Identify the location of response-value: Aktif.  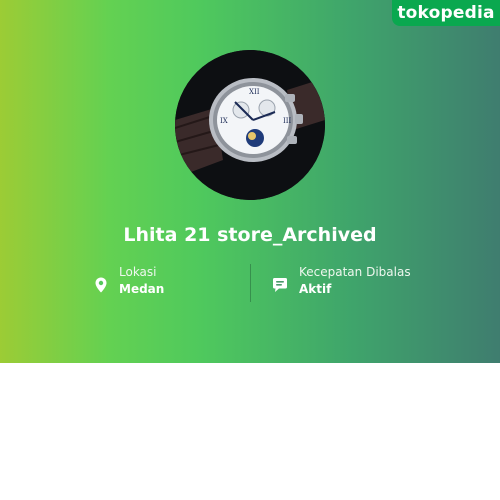
(315, 289).